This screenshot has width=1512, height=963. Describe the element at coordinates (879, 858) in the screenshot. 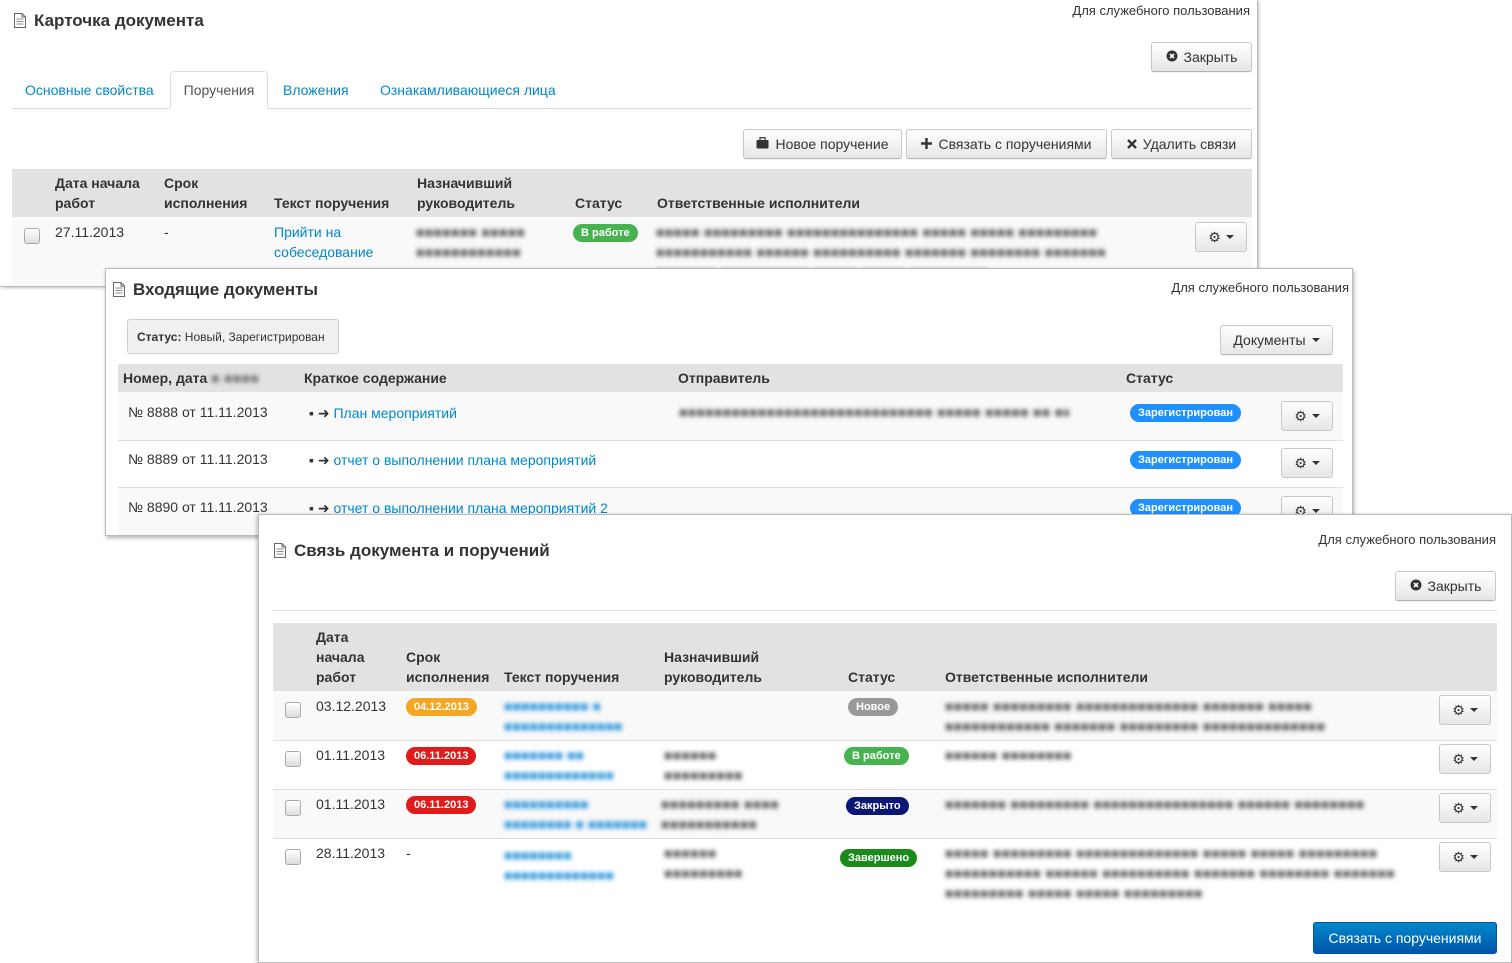

I see `status-badge: Завершено` at that location.